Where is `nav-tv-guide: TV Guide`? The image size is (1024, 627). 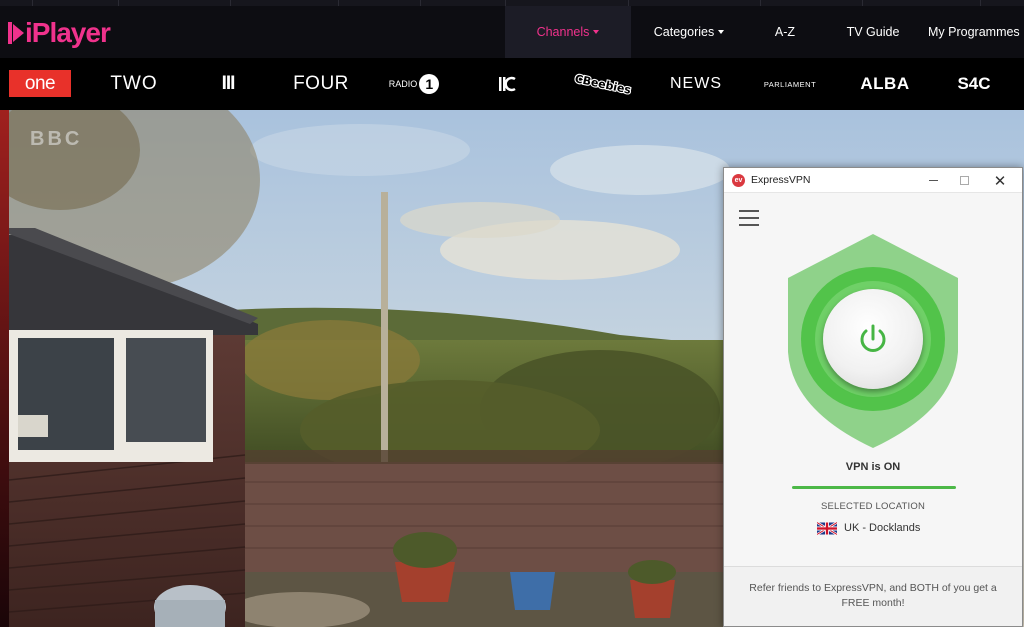 nav-tv-guide: TV Guide is located at coordinates (873, 32).